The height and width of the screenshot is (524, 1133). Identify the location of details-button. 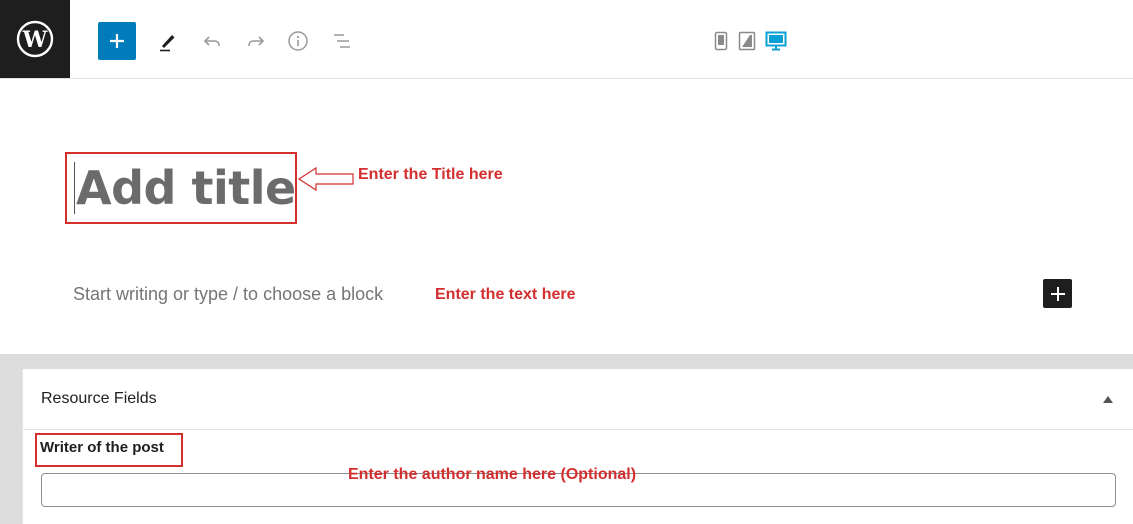
(298, 41).